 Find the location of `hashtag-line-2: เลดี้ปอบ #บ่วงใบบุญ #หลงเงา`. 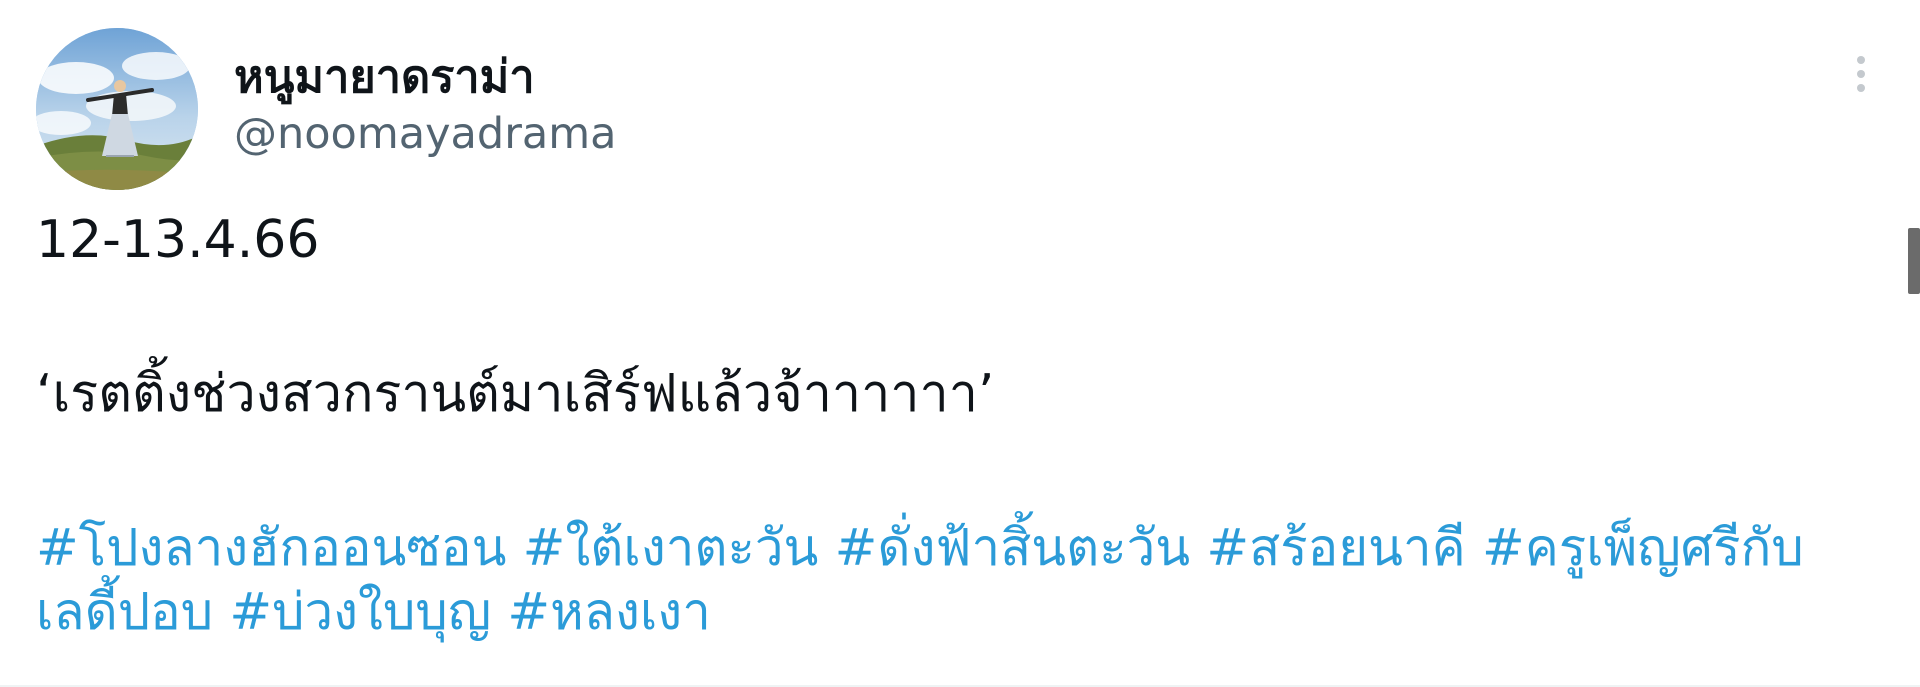

hashtag-line-2: เลดี้ปอบ #บ่วงใบบุญ #หลงเงา is located at coordinates (961, 613).